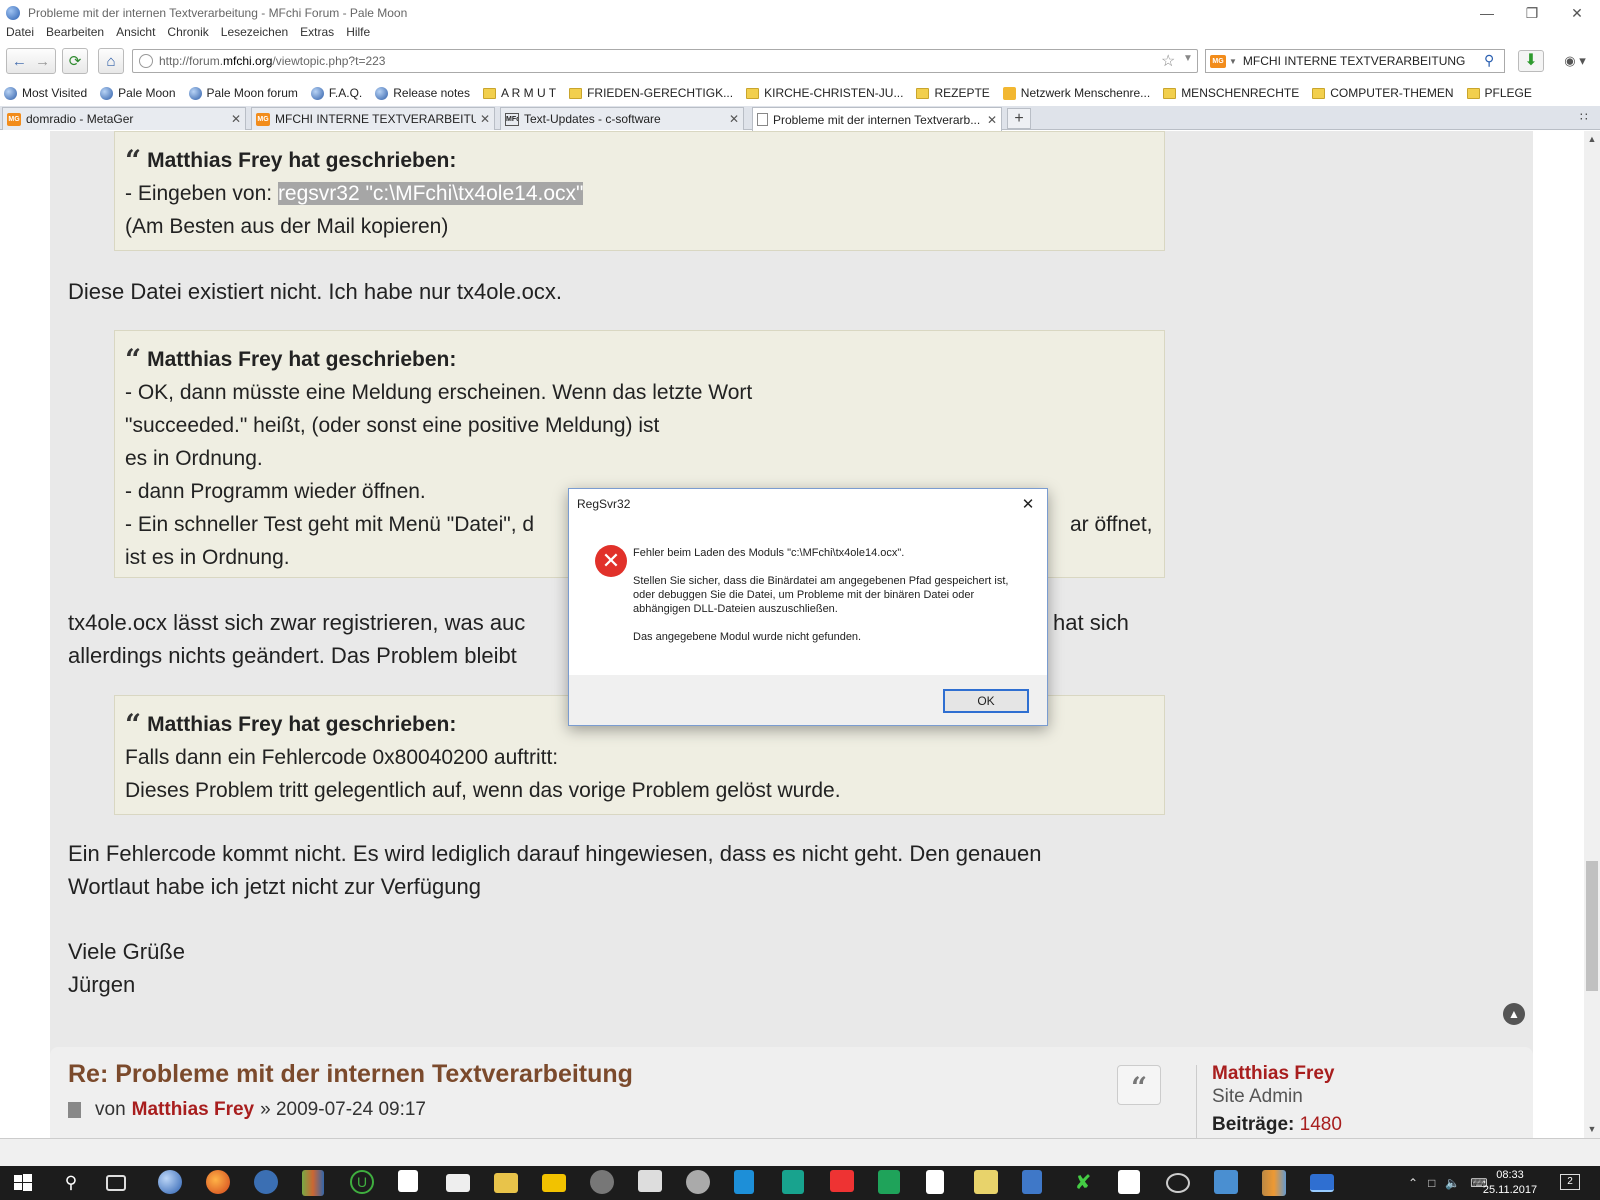 This screenshot has height=1200, width=1600. I want to click on menu-datei: Datei, so click(20, 32).